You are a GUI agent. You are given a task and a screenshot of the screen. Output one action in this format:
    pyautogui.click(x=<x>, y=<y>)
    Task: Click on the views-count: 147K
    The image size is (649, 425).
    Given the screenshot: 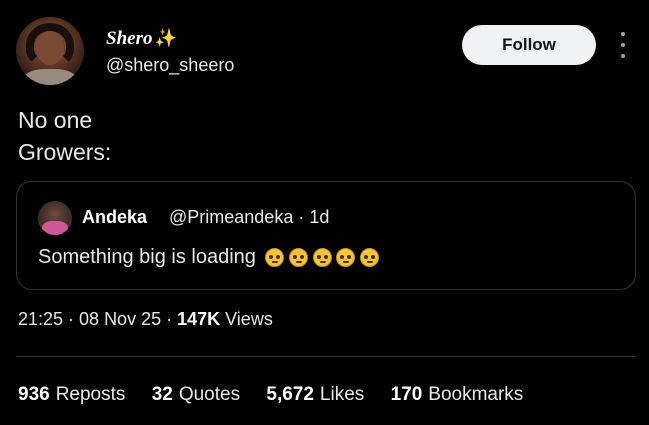 What is the action you would take?
    pyautogui.click(x=199, y=319)
    